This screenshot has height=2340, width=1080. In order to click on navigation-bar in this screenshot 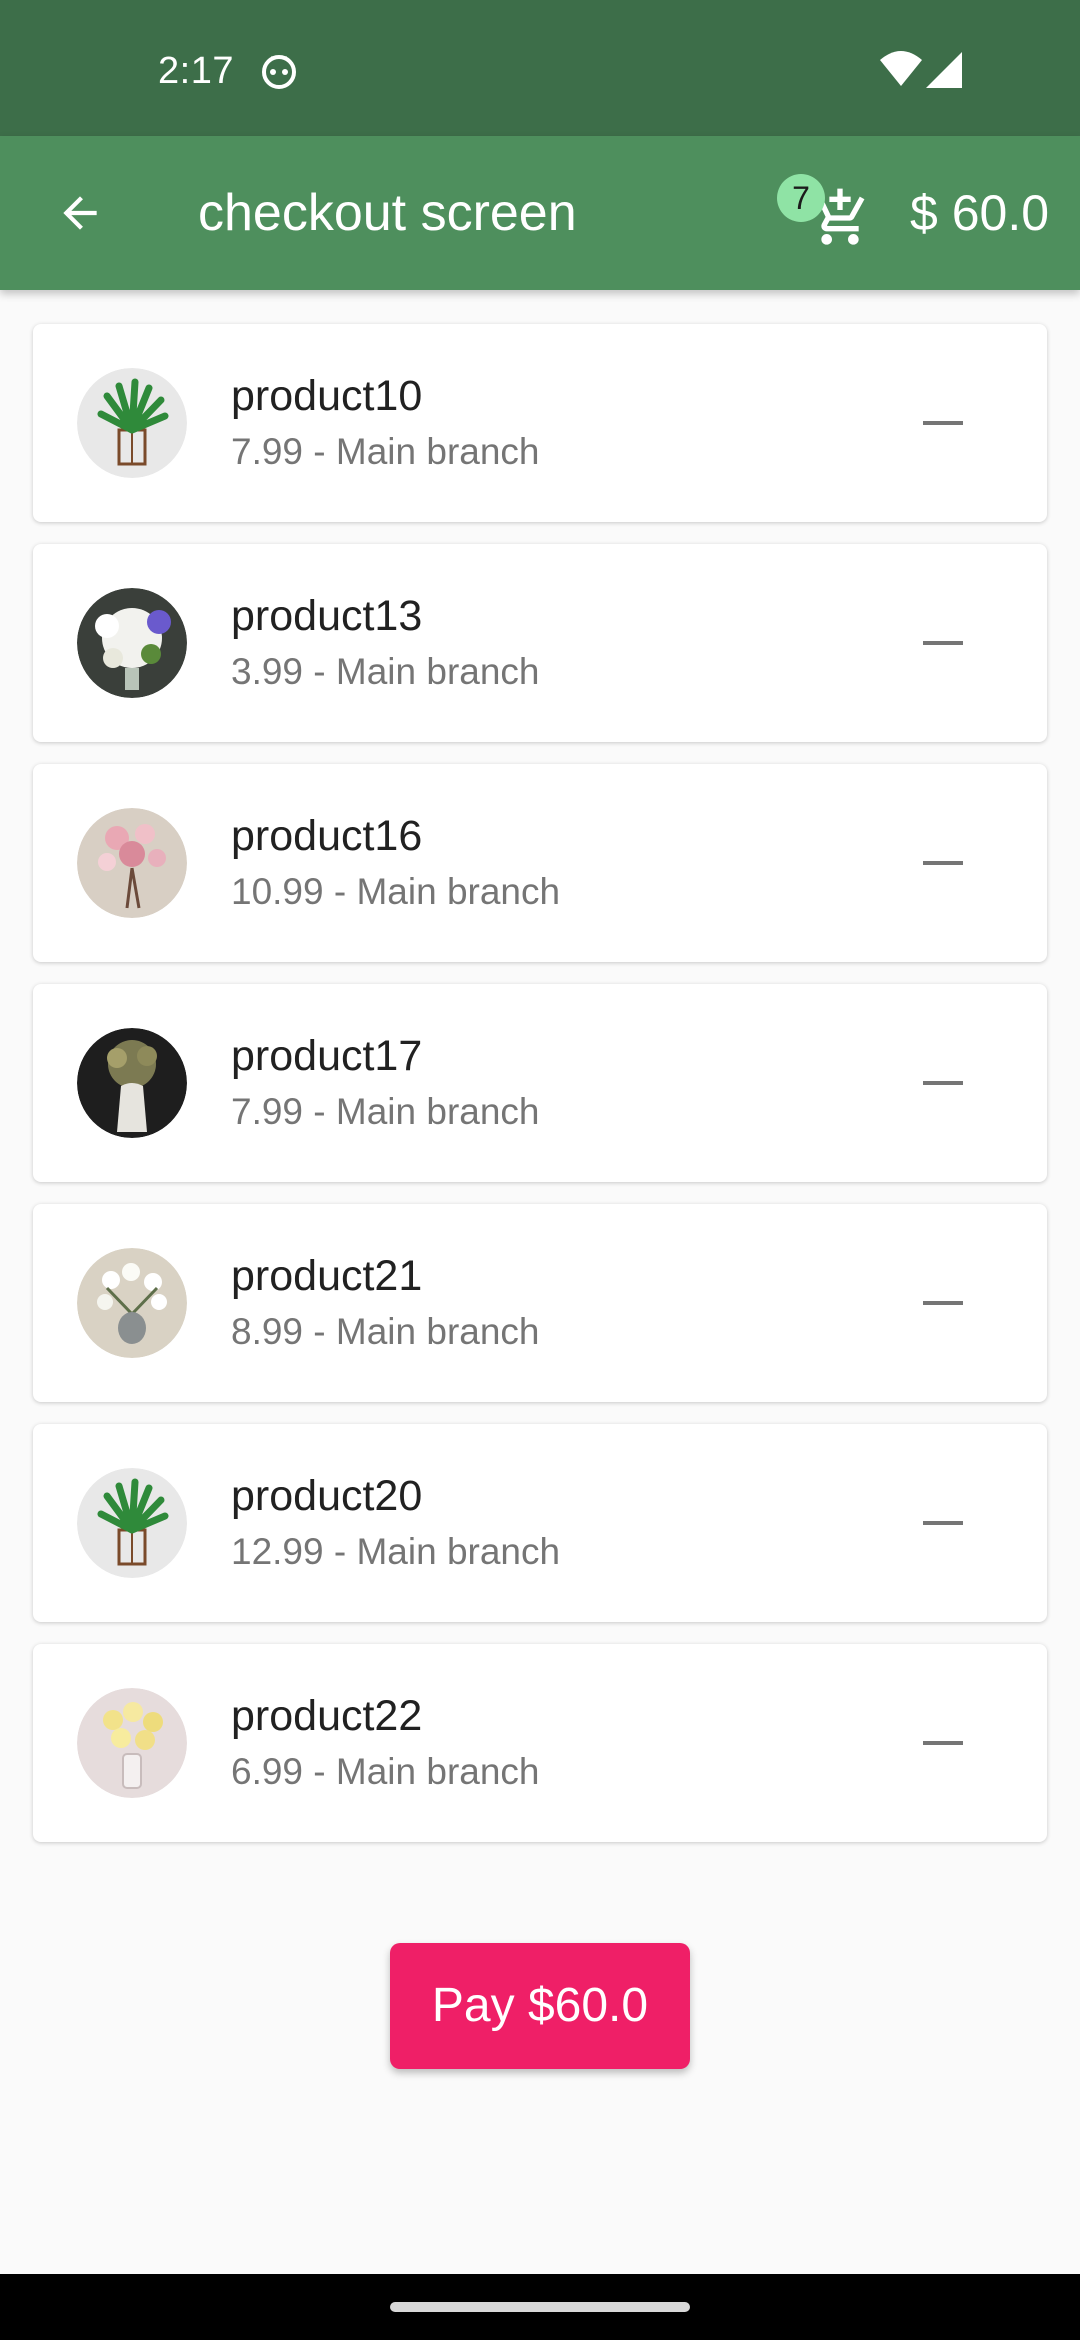, I will do `click(540, 2307)`.